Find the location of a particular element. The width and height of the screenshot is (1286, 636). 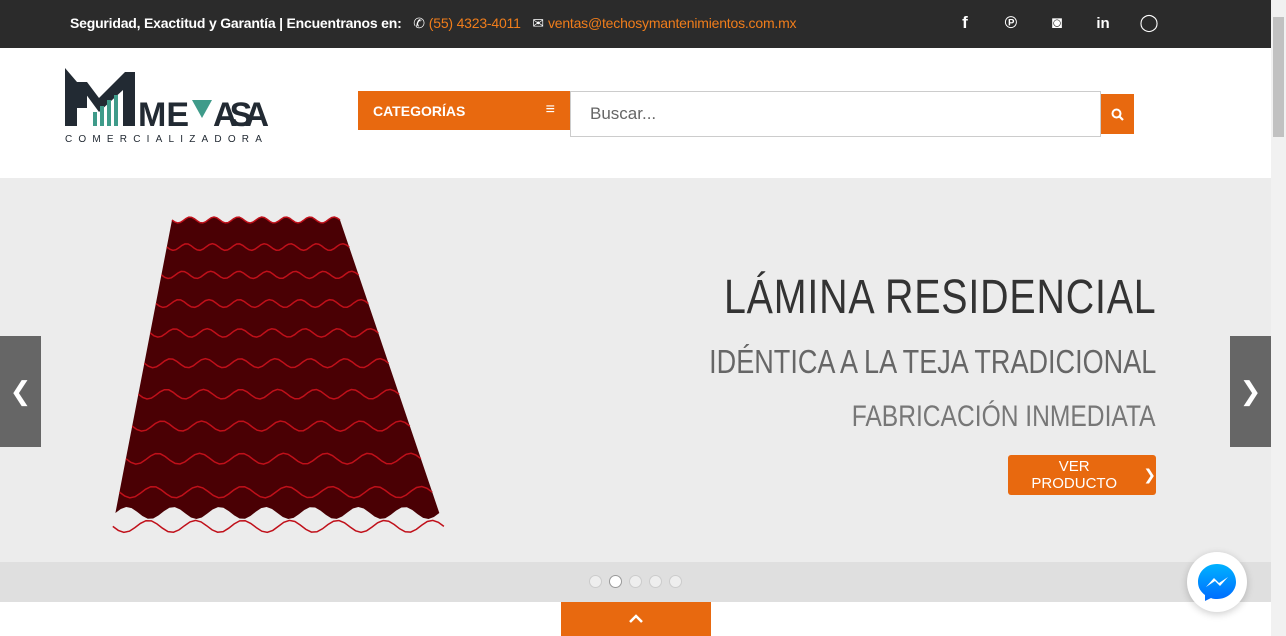

pinterest-icon: ℗ is located at coordinates (1011, 23).